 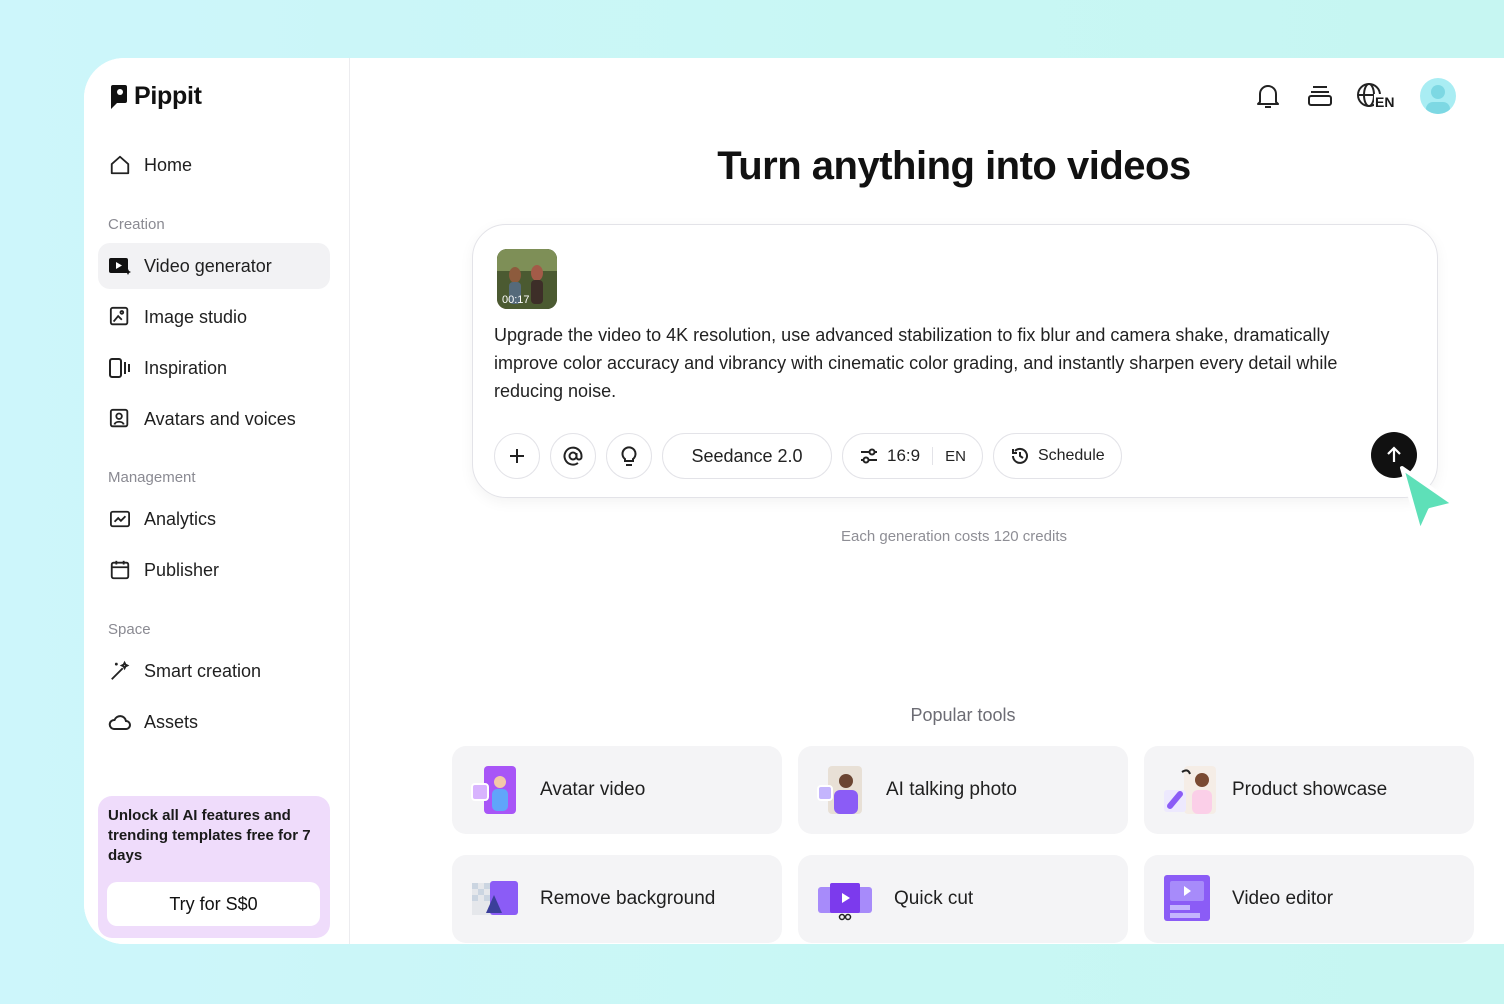 I want to click on mention-button, so click(x=573, y=456).